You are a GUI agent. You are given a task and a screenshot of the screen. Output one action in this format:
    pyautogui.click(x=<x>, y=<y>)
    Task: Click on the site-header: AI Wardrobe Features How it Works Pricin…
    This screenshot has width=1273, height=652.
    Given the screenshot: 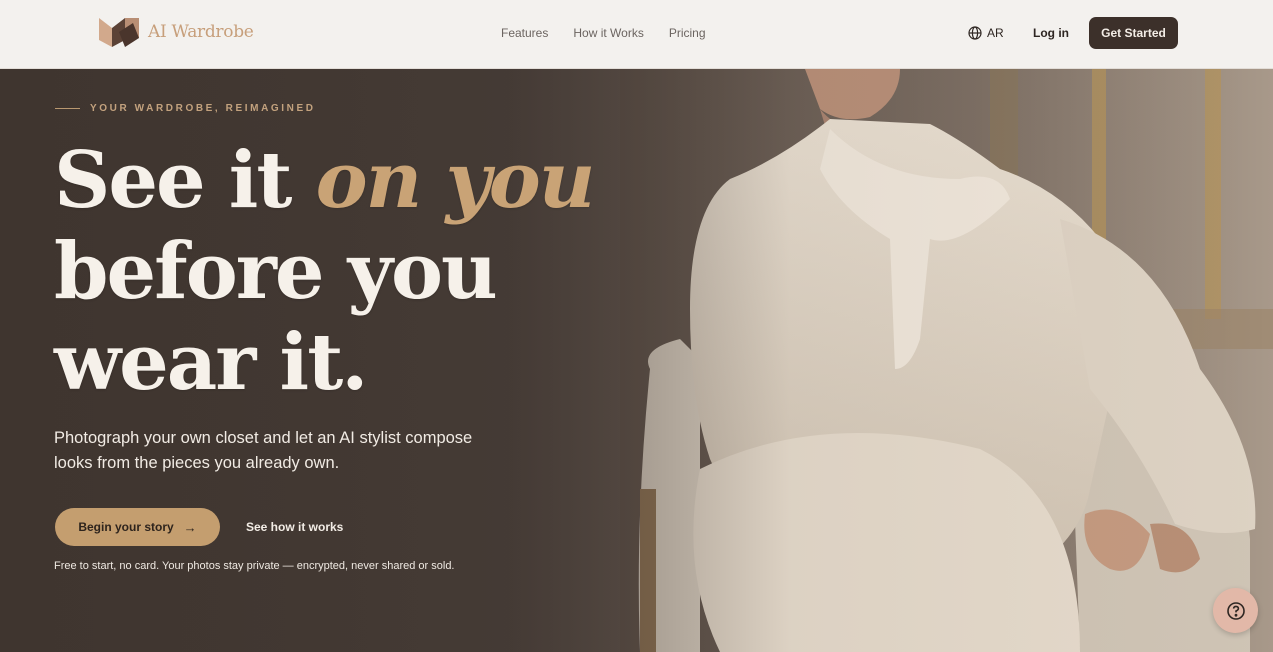 What is the action you would take?
    pyautogui.click(x=636, y=34)
    